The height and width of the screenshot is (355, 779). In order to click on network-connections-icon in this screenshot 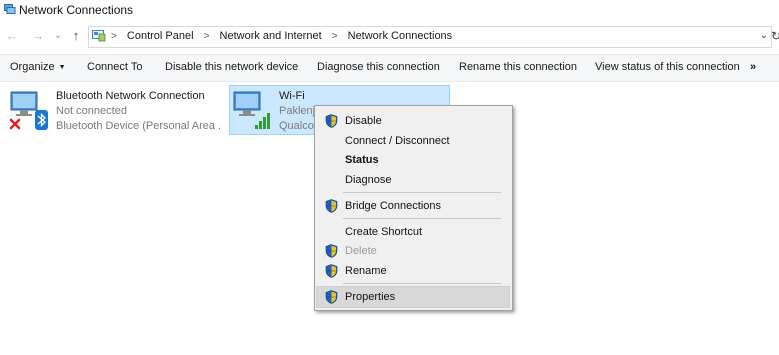, I will do `click(10, 9)`.